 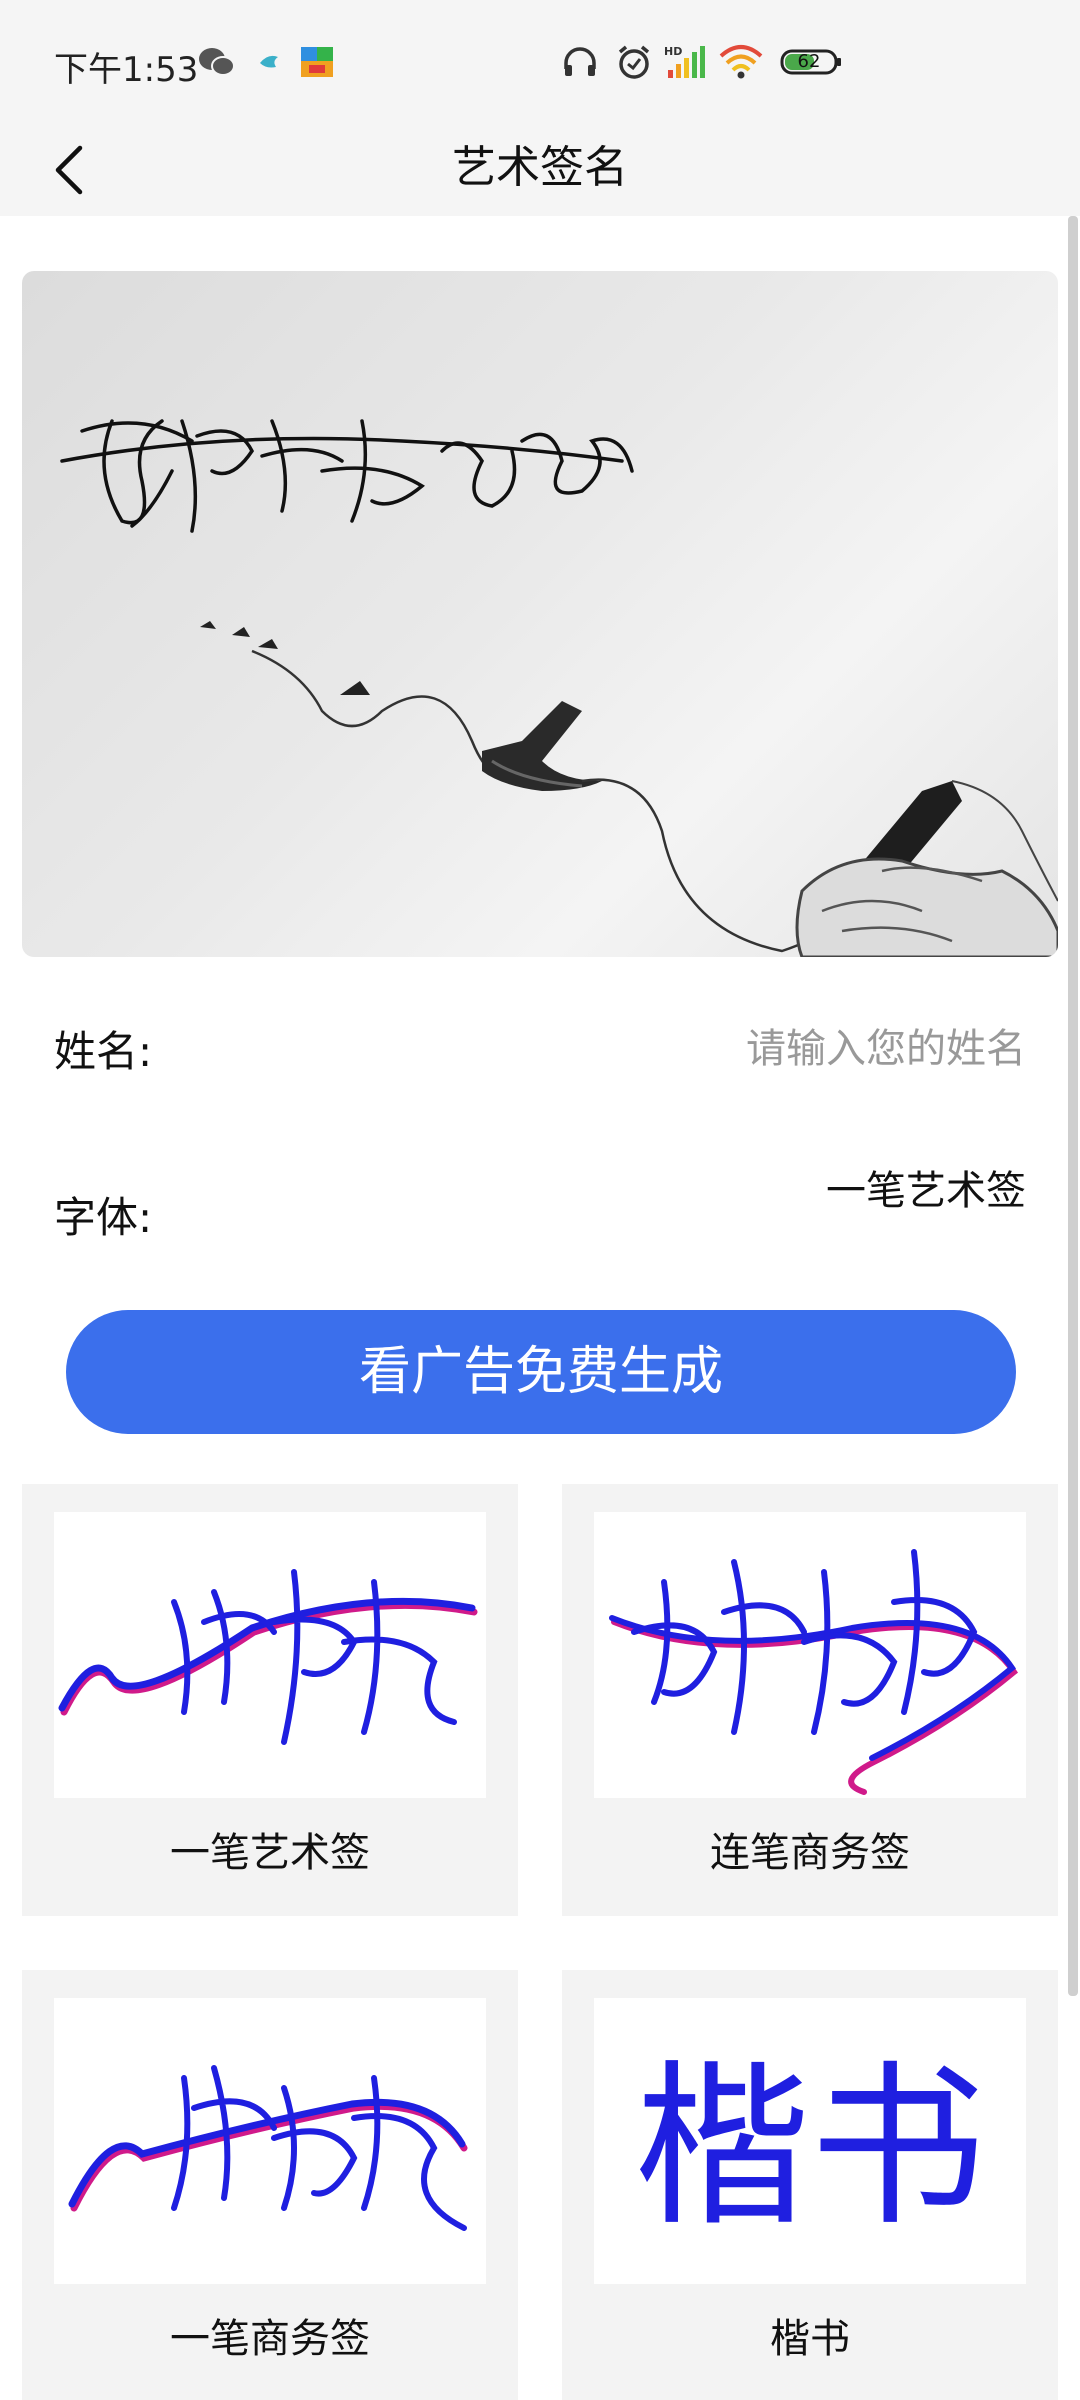 What do you see at coordinates (741, 62) in the screenshot?
I see `wifi-icon` at bounding box center [741, 62].